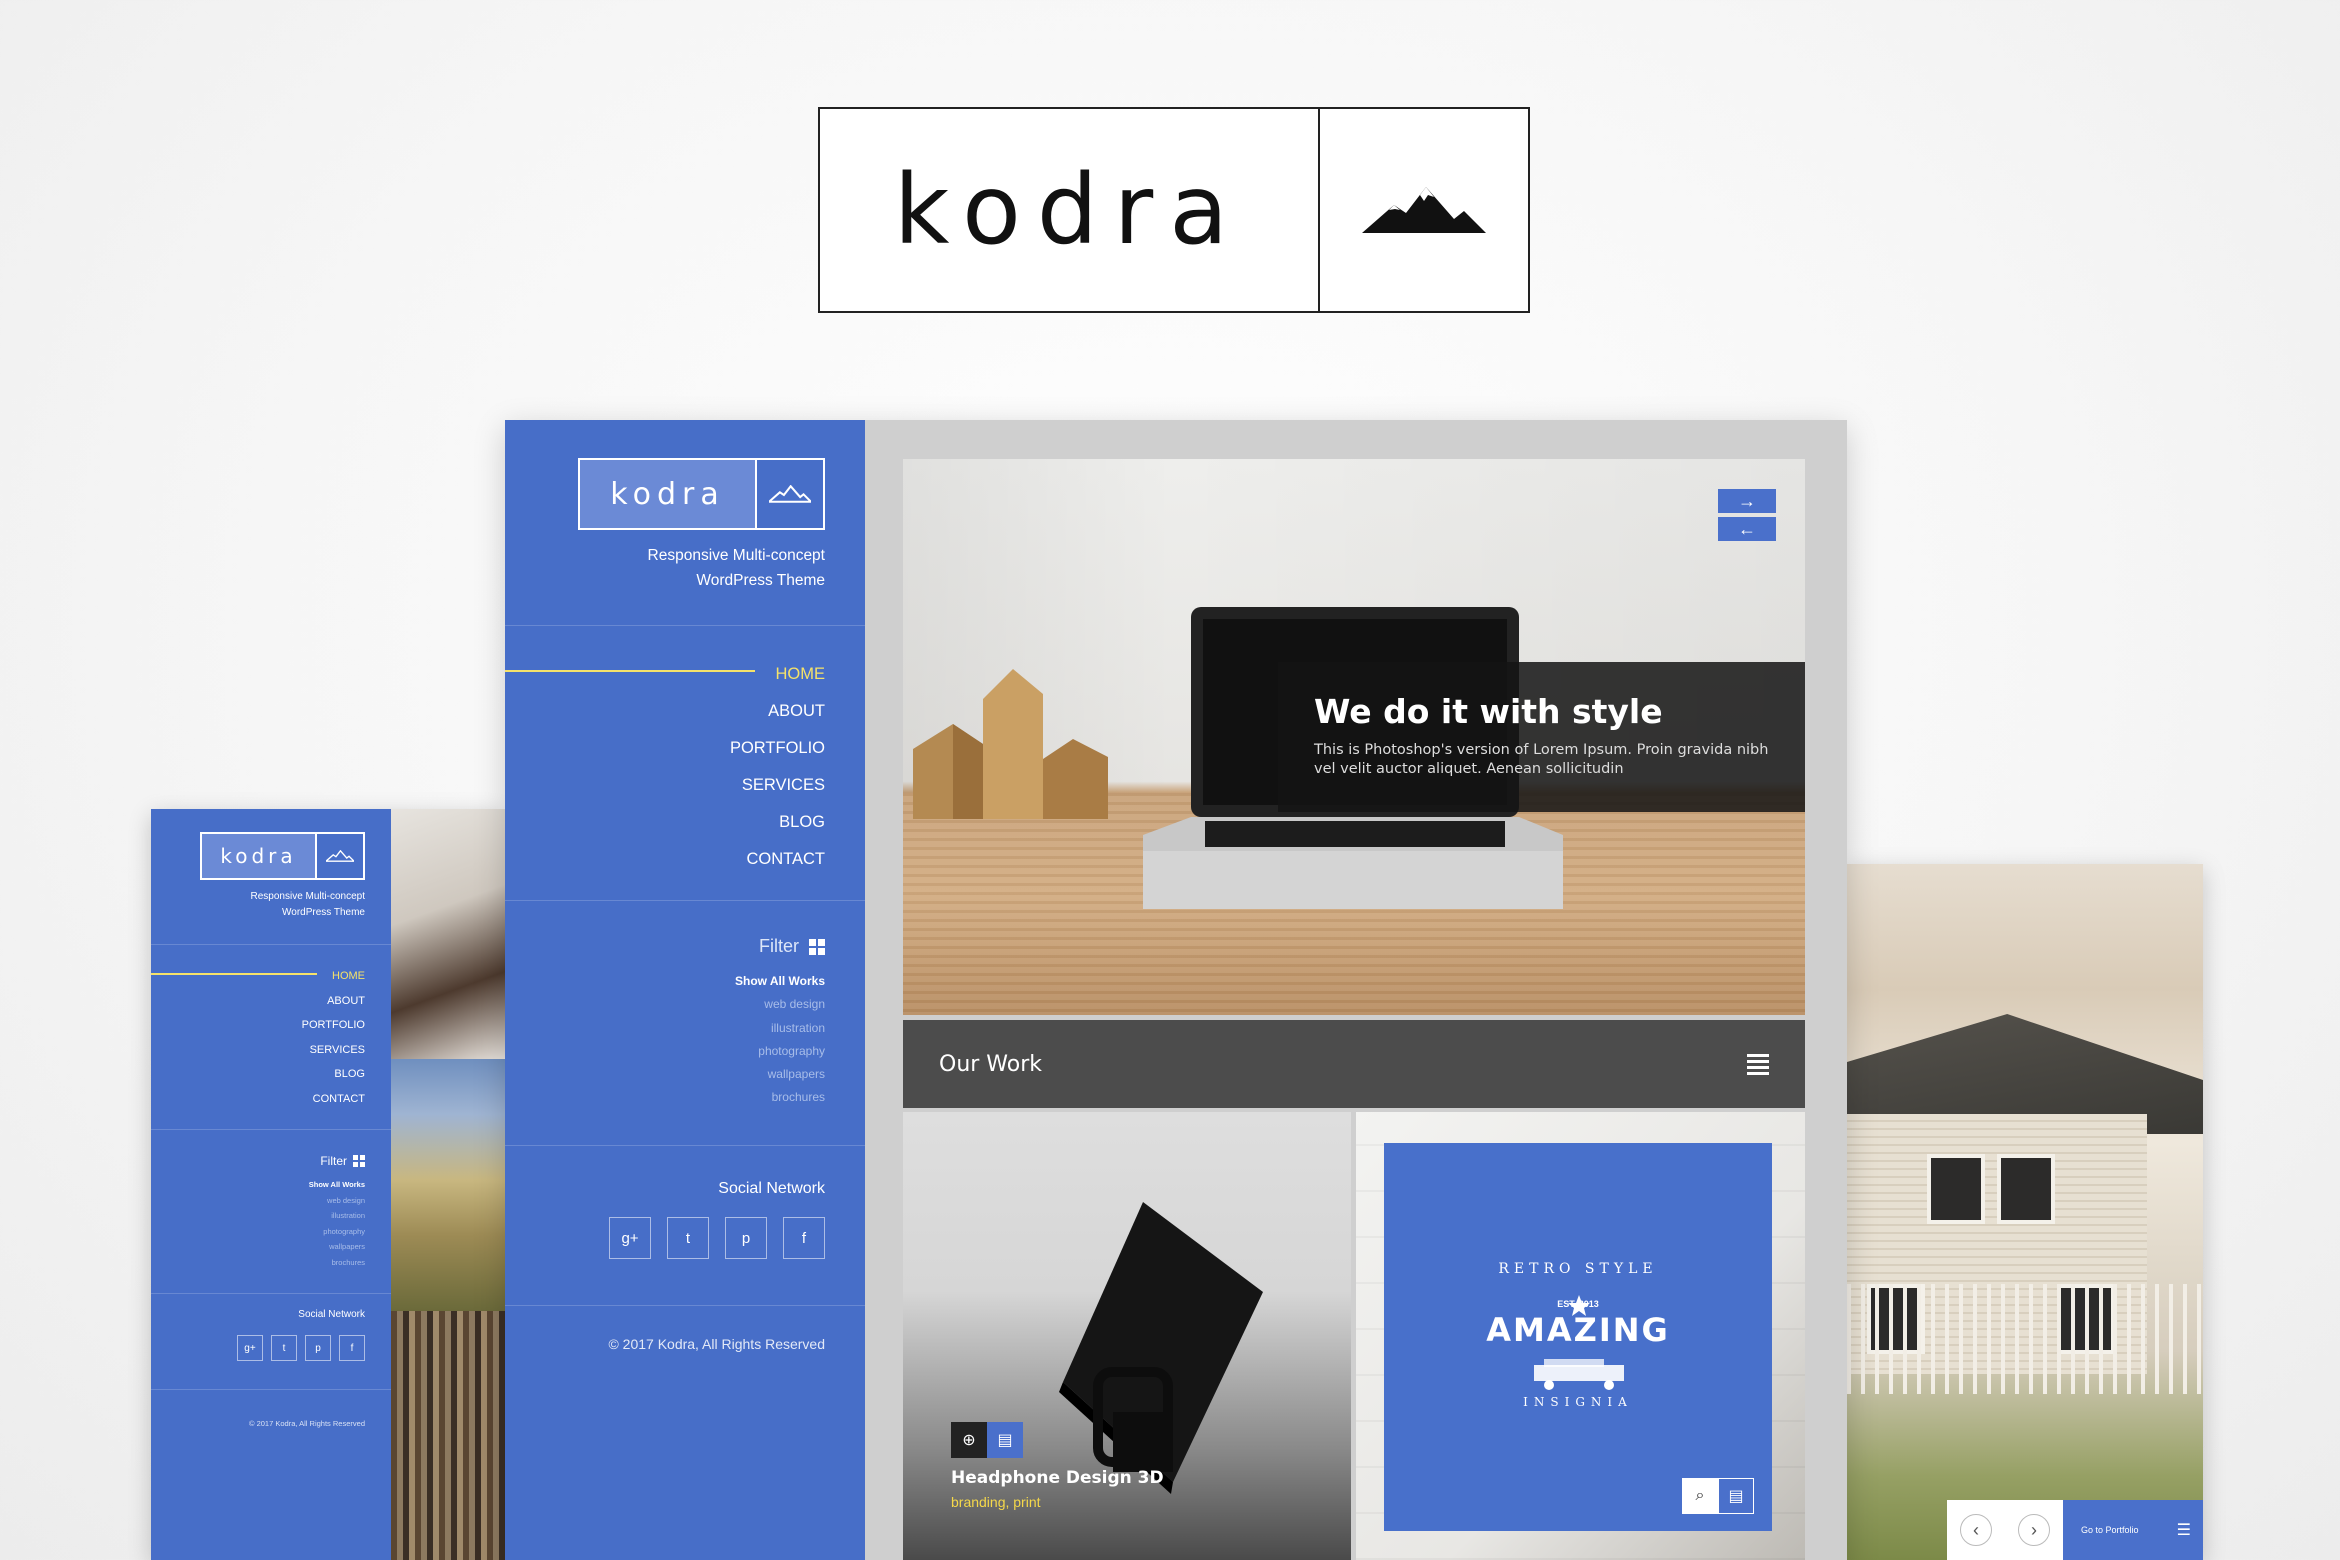 The height and width of the screenshot is (1560, 2340). What do you see at coordinates (991, 1064) in the screenshot?
I see `section-title: Our Work` at bounding box center [991, 1064].